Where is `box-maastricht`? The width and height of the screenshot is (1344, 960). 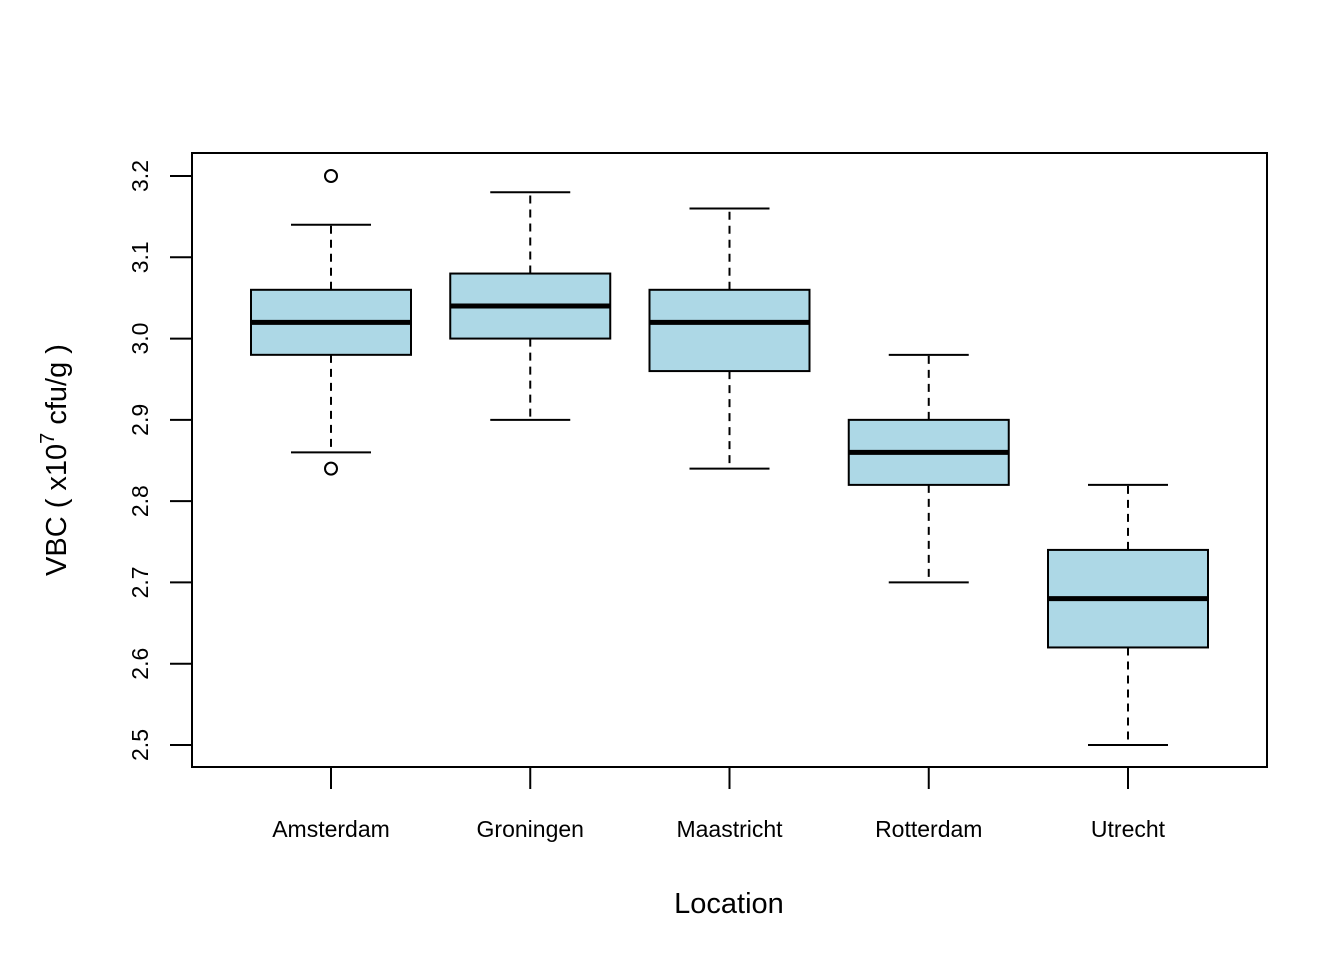 box-maastricht is located at coordinates (729, 338).